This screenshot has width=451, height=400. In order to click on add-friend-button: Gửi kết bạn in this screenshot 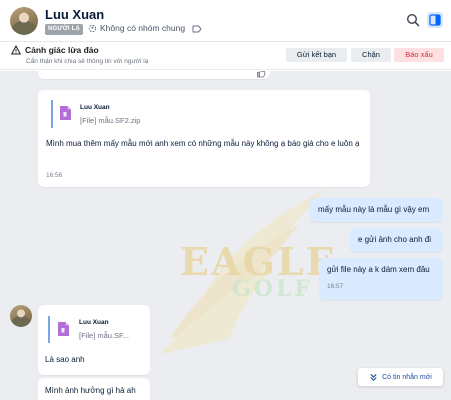, I will do `click(316, 55)`.